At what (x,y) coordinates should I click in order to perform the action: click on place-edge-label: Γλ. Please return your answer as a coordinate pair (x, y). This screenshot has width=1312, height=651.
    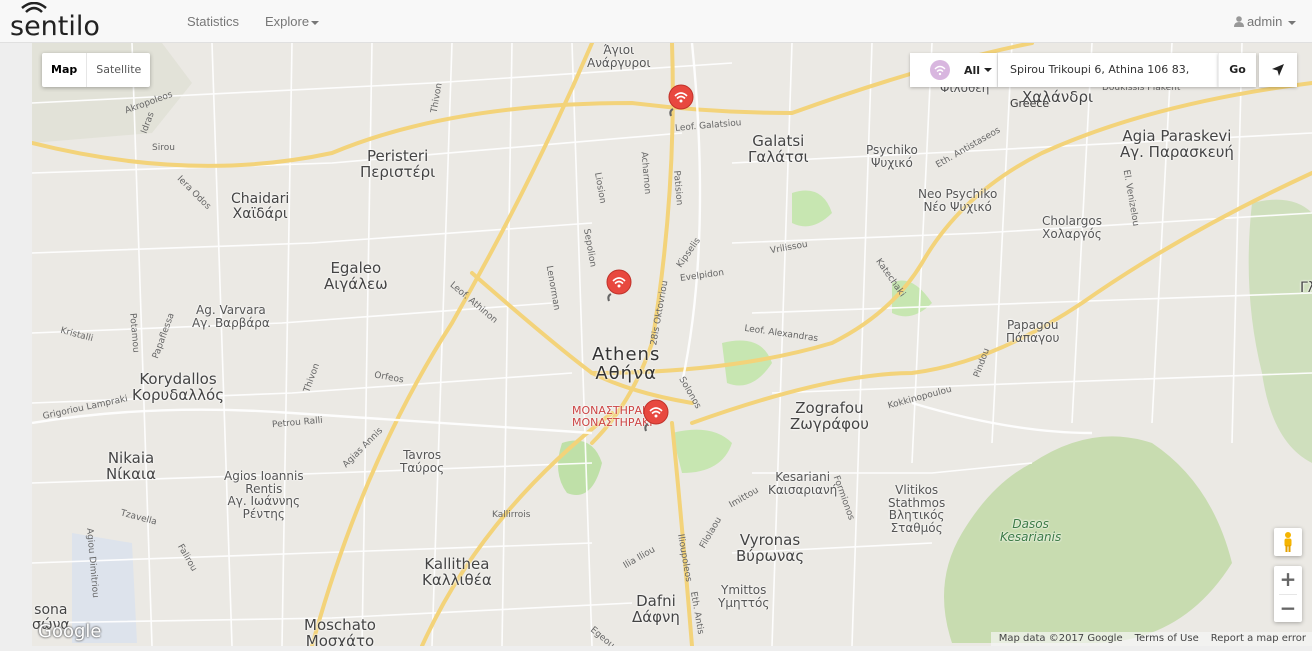
    Looking at the image, I should click on (1306, 288).